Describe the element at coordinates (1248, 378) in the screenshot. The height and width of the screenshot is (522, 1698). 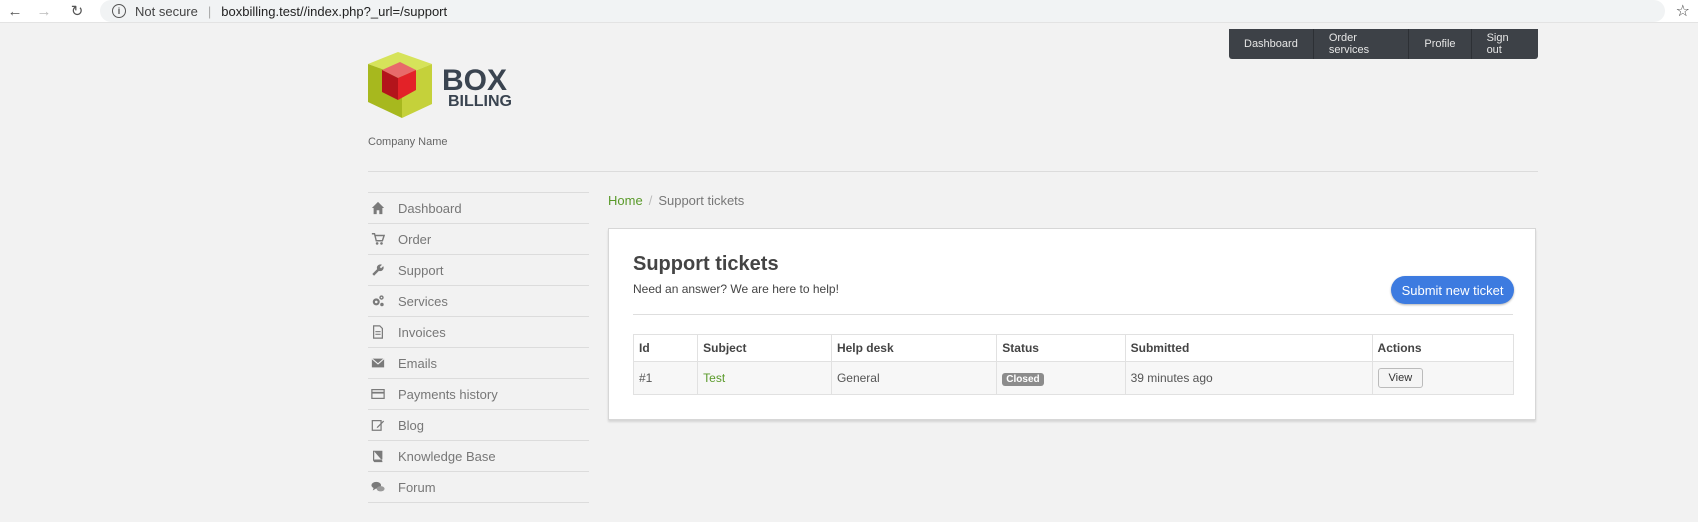
I see `ticket-submitted: 39 minutes ago` at that location.